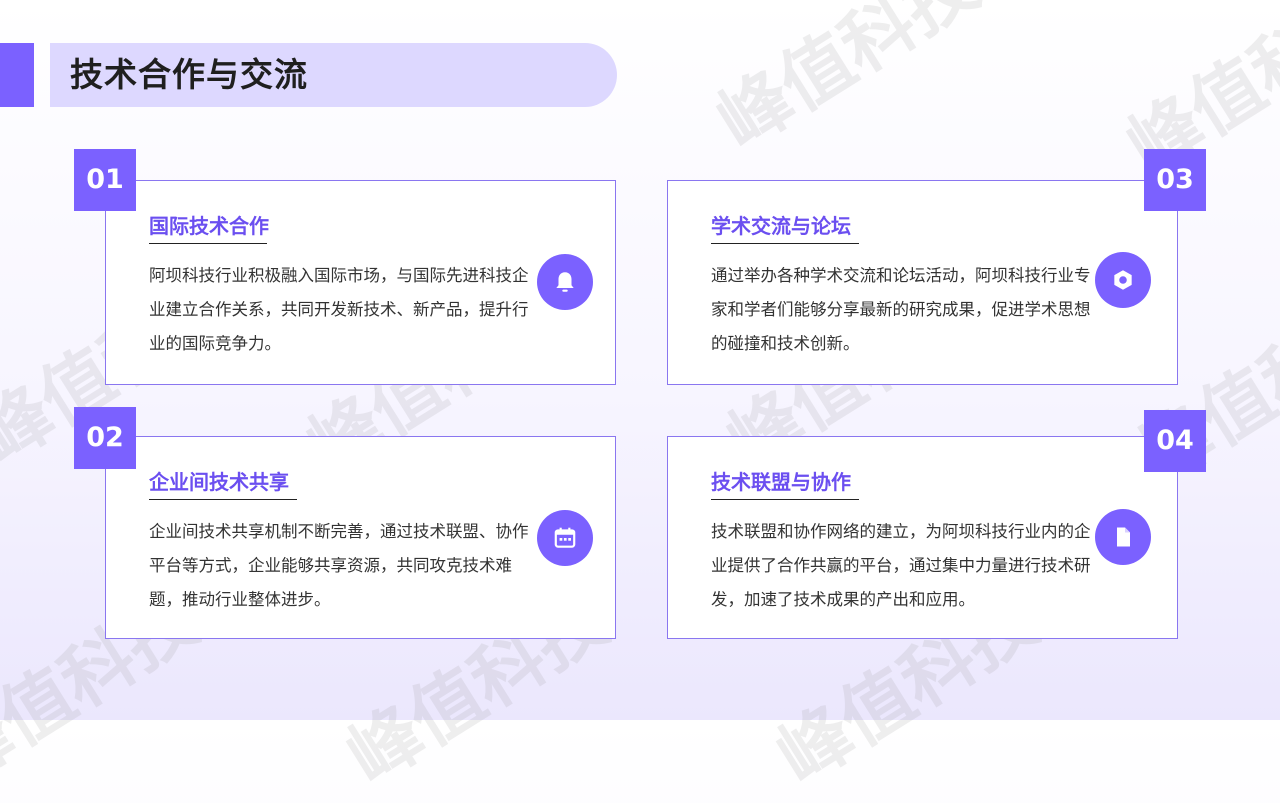 The height and width of the screenshot is (803, 1280). Describe the element at coordinates (1175, 441) in the screenshot. I see `card-number: 04` at that location.